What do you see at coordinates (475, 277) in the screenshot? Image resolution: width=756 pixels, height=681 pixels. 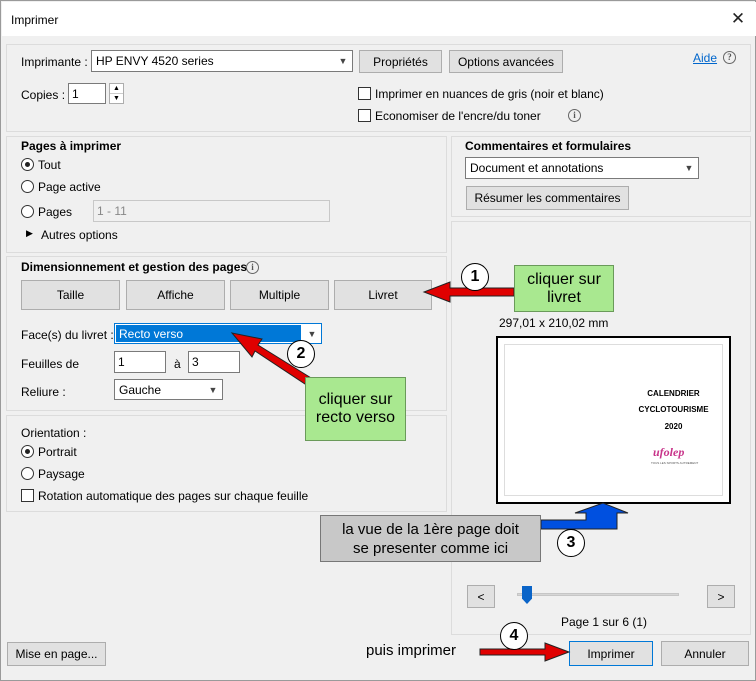 I see `step-1-badge: 1` at bounding box center [475, 277].